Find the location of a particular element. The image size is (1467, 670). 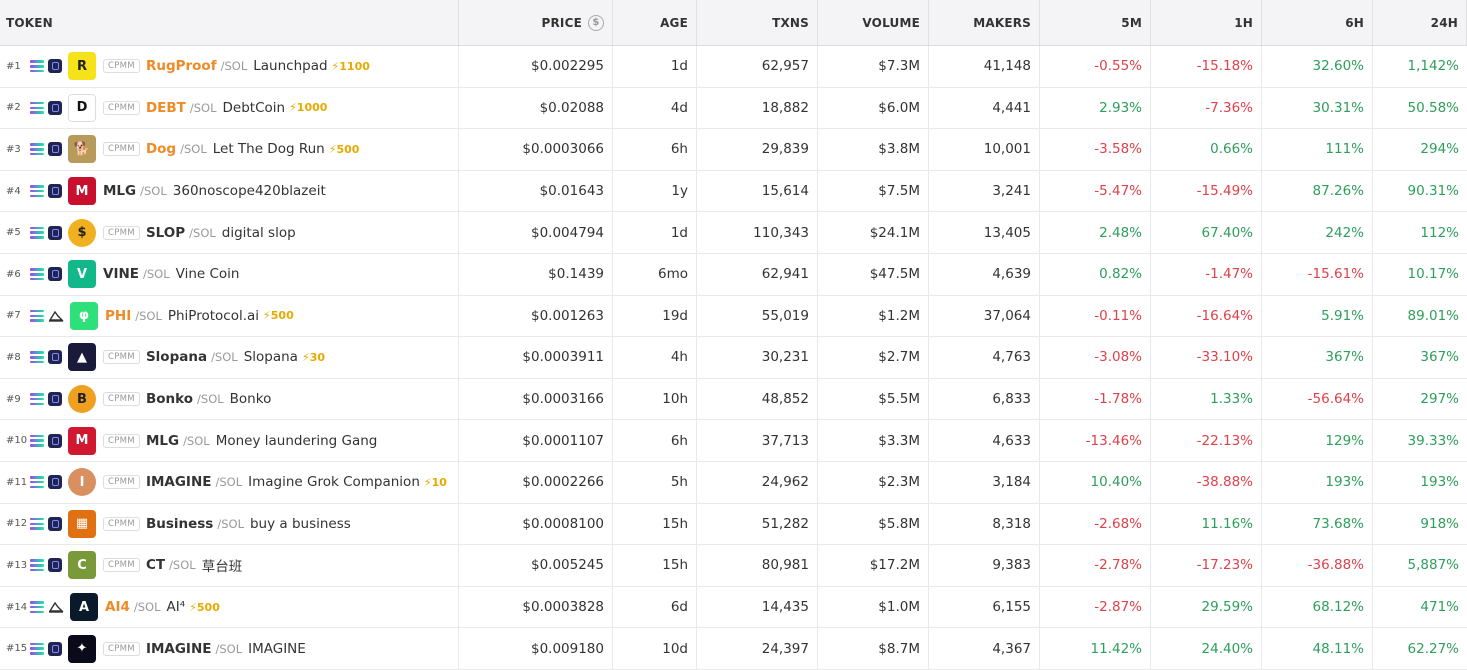

col-header-1h: 1H is located at coordinates (1206, 22).